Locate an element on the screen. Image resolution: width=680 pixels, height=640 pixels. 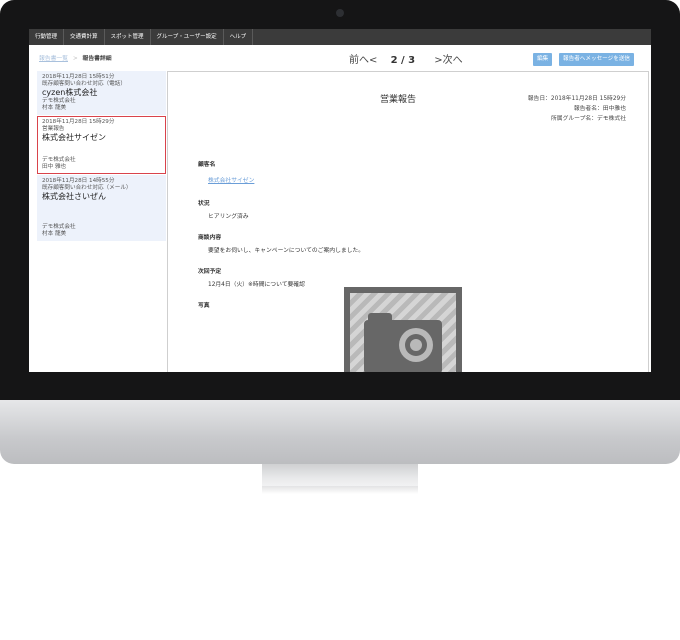
top-menu-bar: 行動管理 交通費計算 スポット管理 グループ・ユーザー設定 ヘルプ is located at coordinates (340, 37).